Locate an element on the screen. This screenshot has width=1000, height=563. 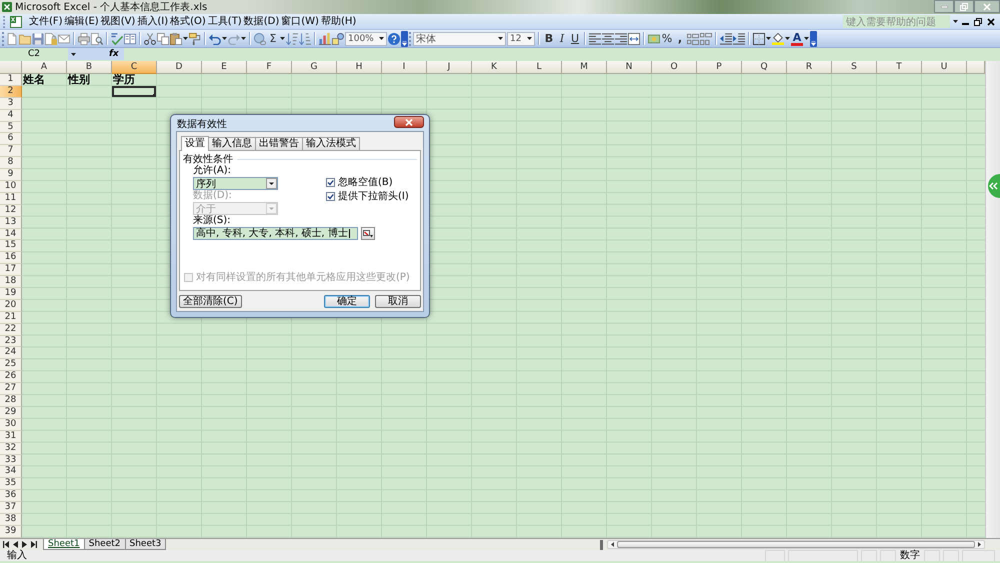
clipboard-icon is located at coordinates (176, 38).